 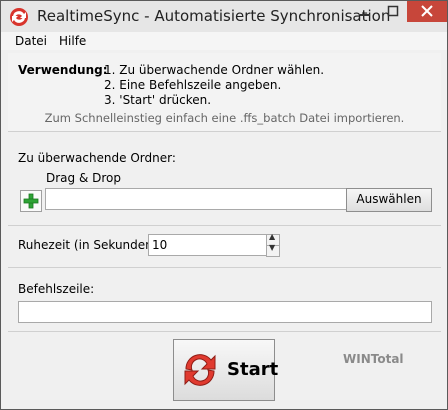 What do you see at coordinates (63, 70) in the screenshot?
I see `usage-label: Verwendung:` at bounding box center [63, 70].